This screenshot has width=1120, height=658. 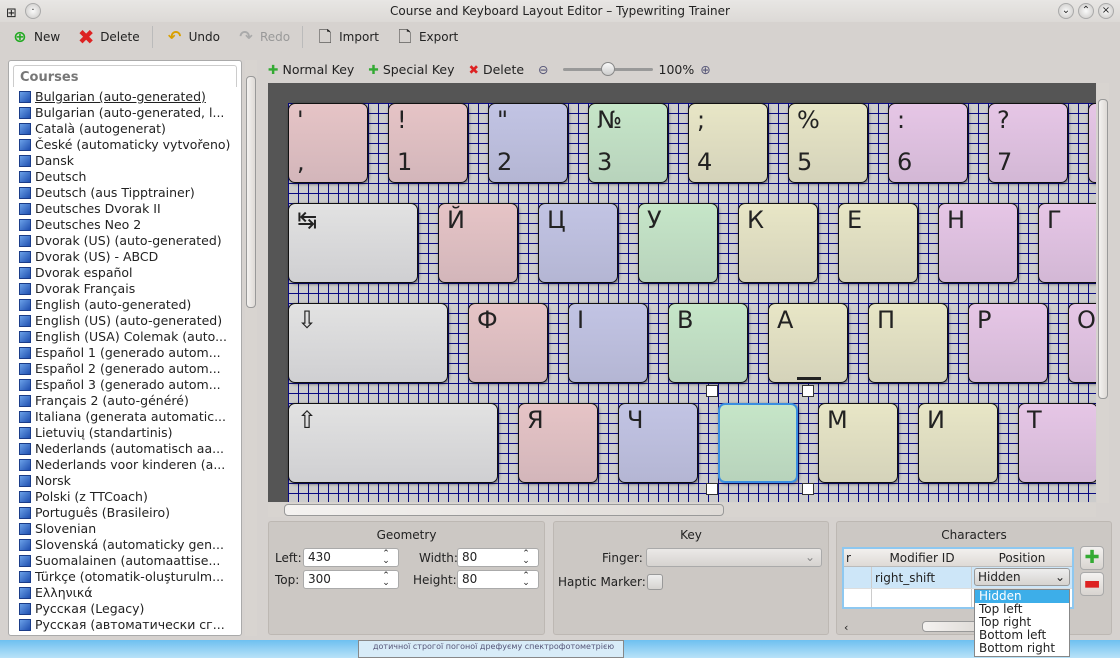 I want to click on column-header: Modifier ID, so click(x=922, y=557).